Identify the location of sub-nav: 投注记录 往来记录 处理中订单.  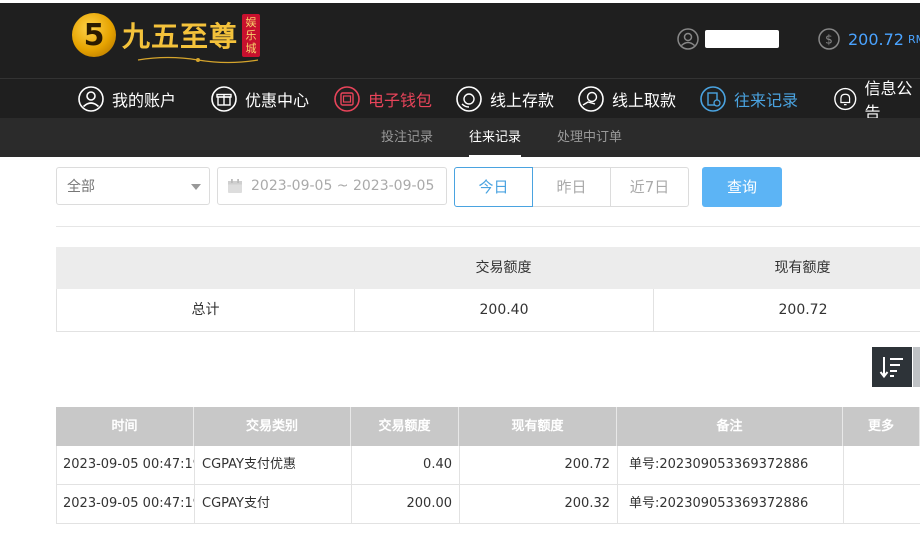
(460, 137).